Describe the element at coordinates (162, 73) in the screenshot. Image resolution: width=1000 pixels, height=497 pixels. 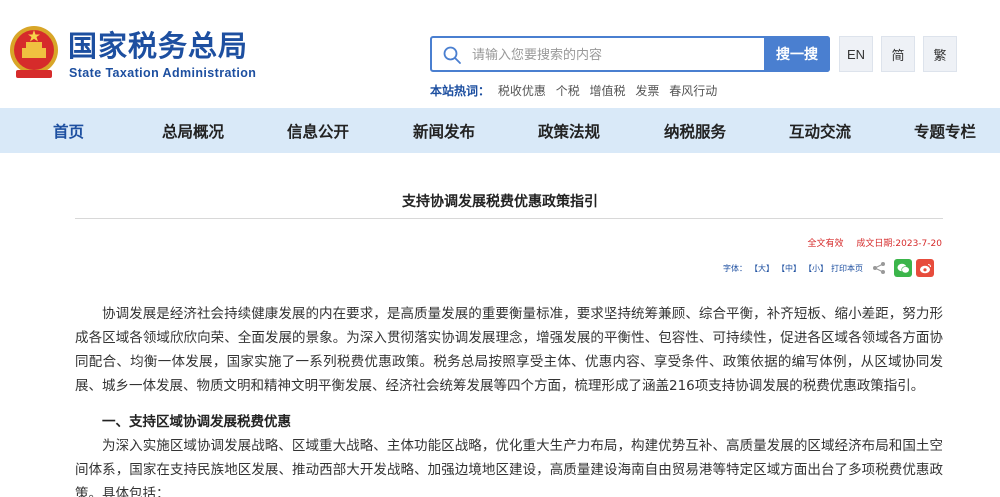
I see `site-logo-subtitle: State Taxation Administration` at that location.